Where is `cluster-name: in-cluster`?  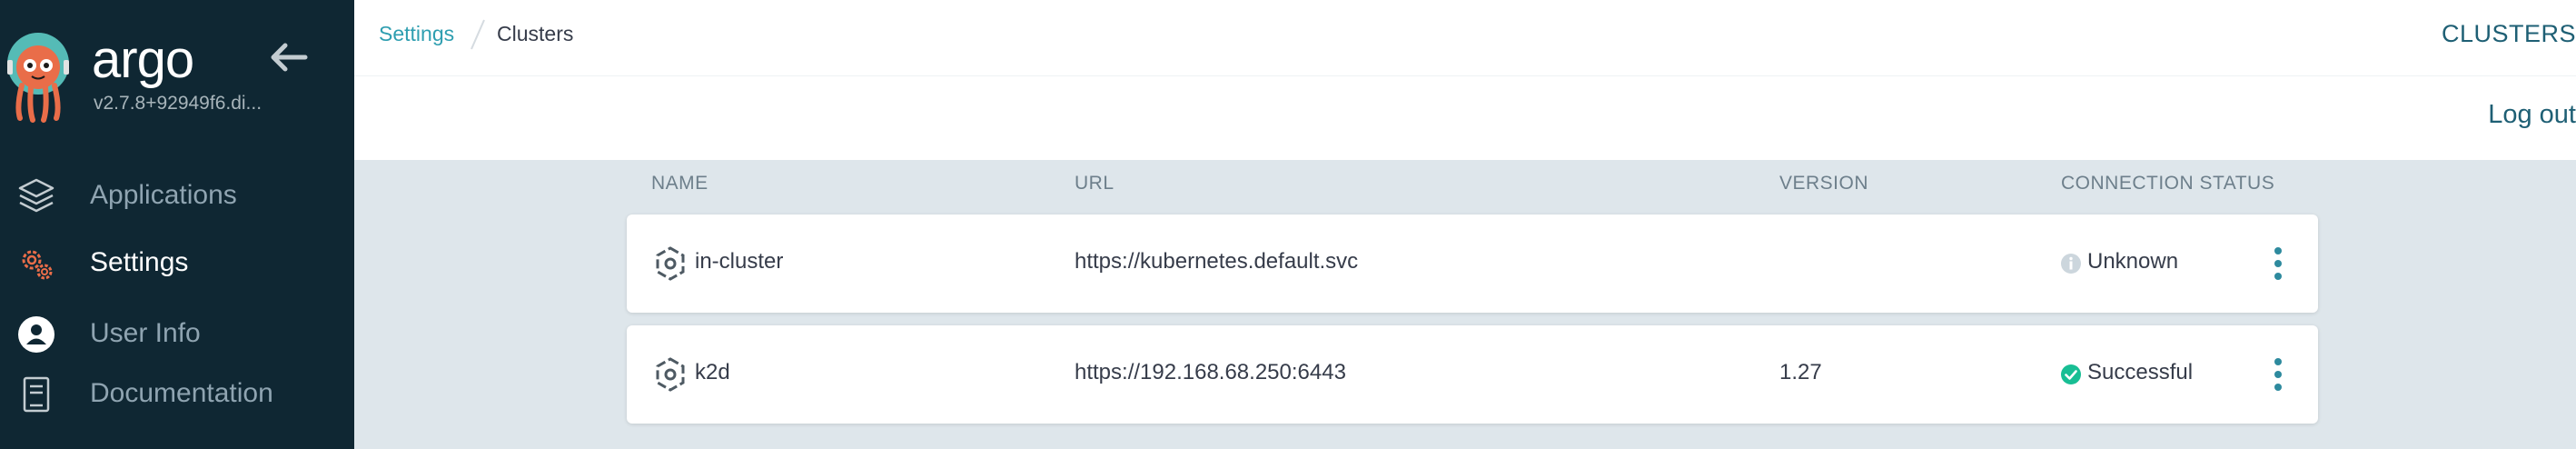
cluster-name: in-cluster is located at coordinates (739, 261).